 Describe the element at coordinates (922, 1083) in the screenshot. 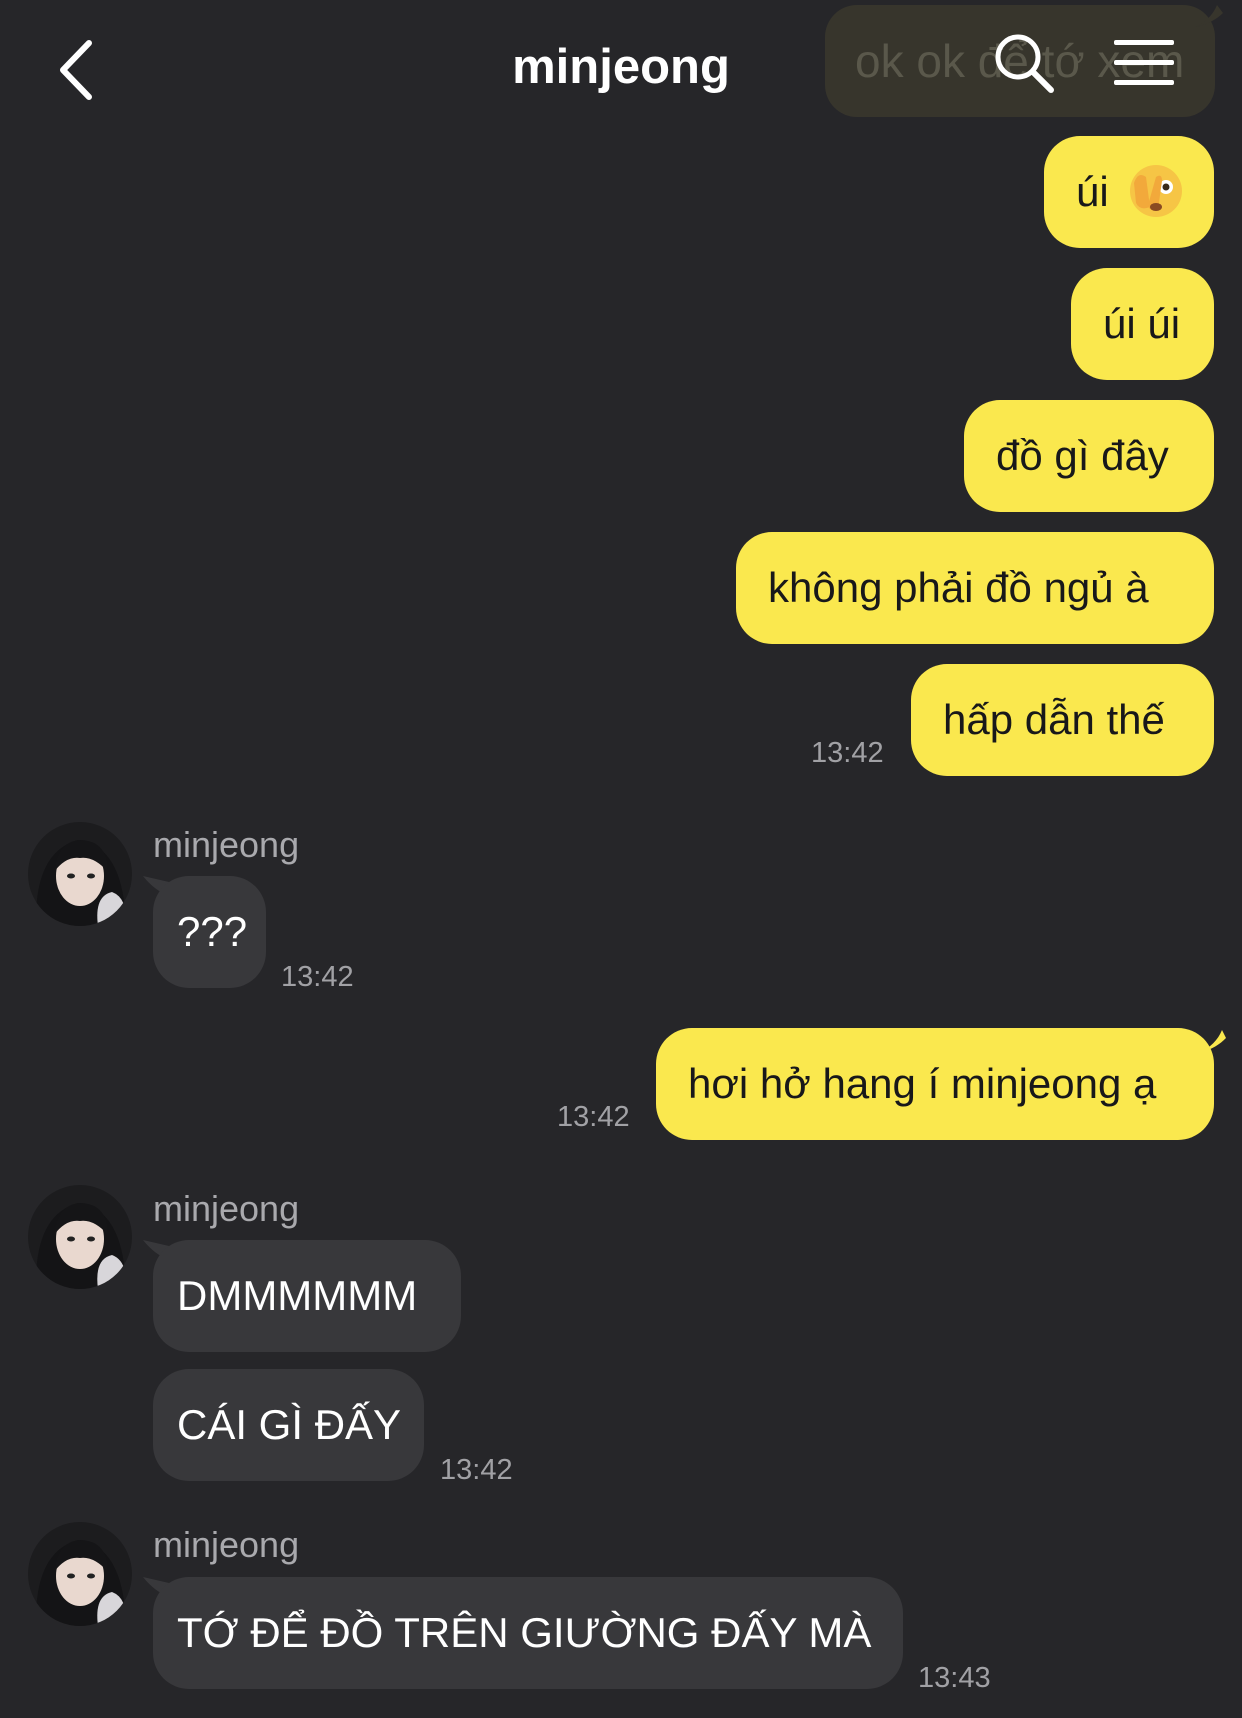

I see `message-text: hơi hở hang í minjeong ạ` at that location.